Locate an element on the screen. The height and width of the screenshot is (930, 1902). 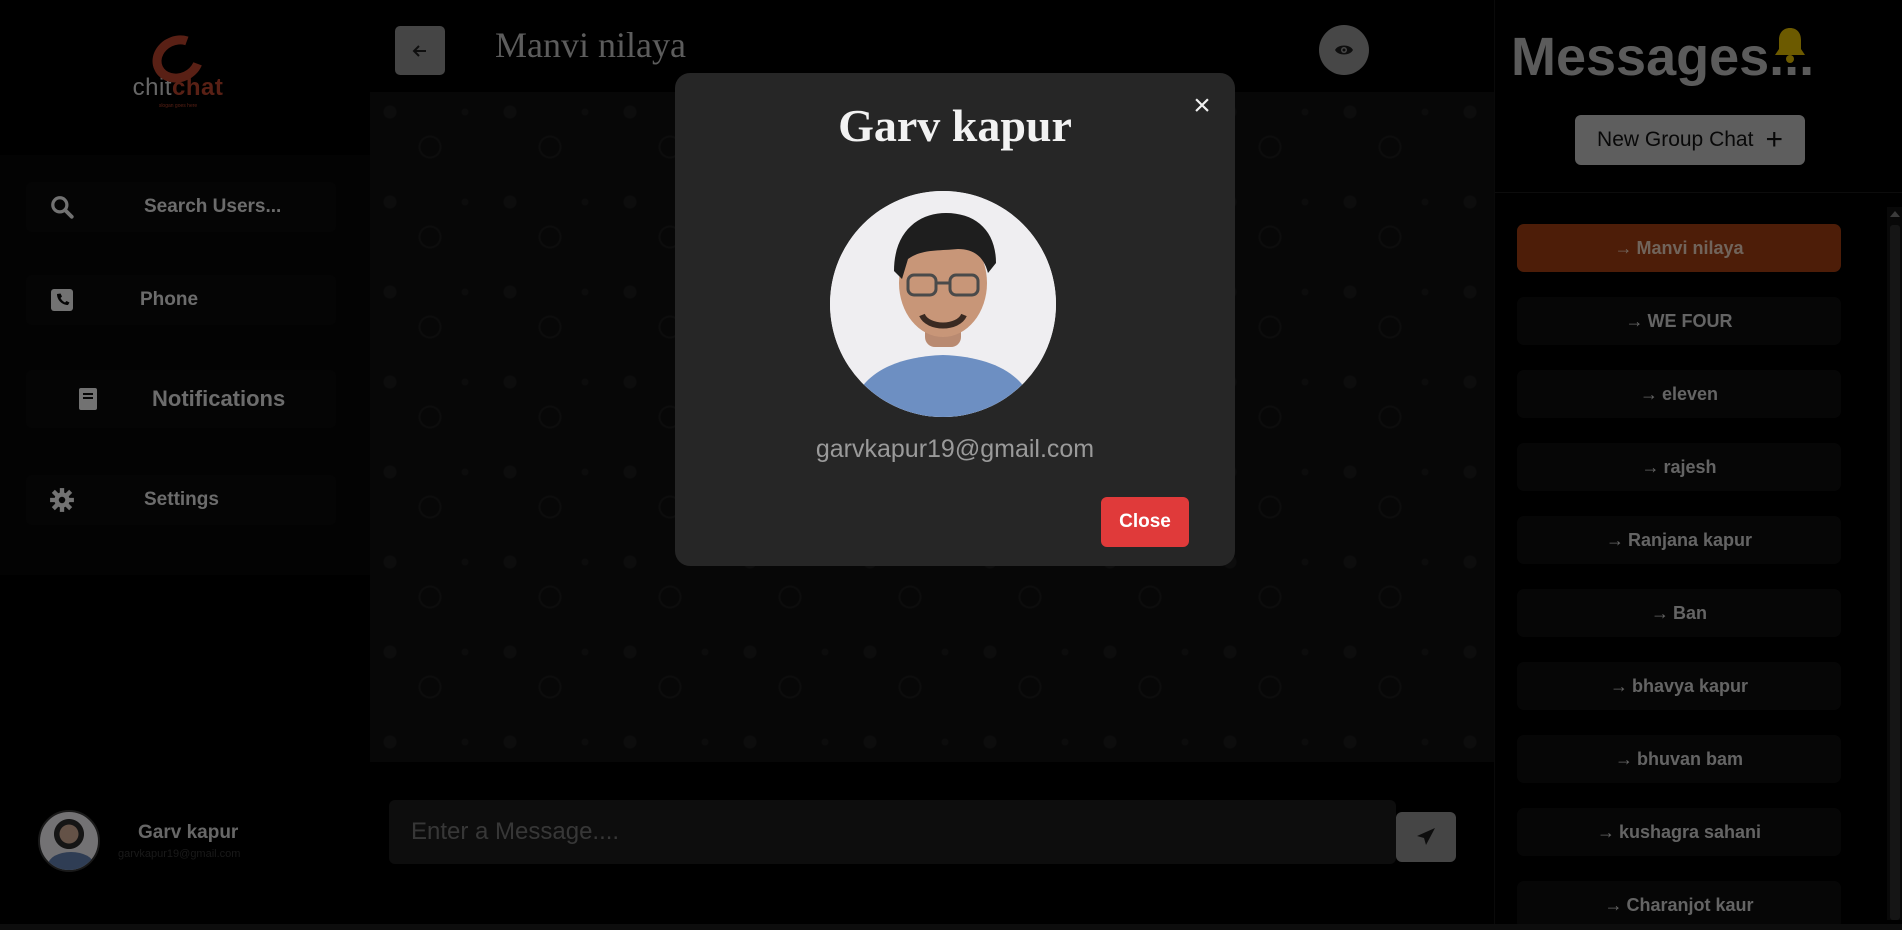
profile-email: garvkapur19@gmail.com is located at coordinates (955, 449).